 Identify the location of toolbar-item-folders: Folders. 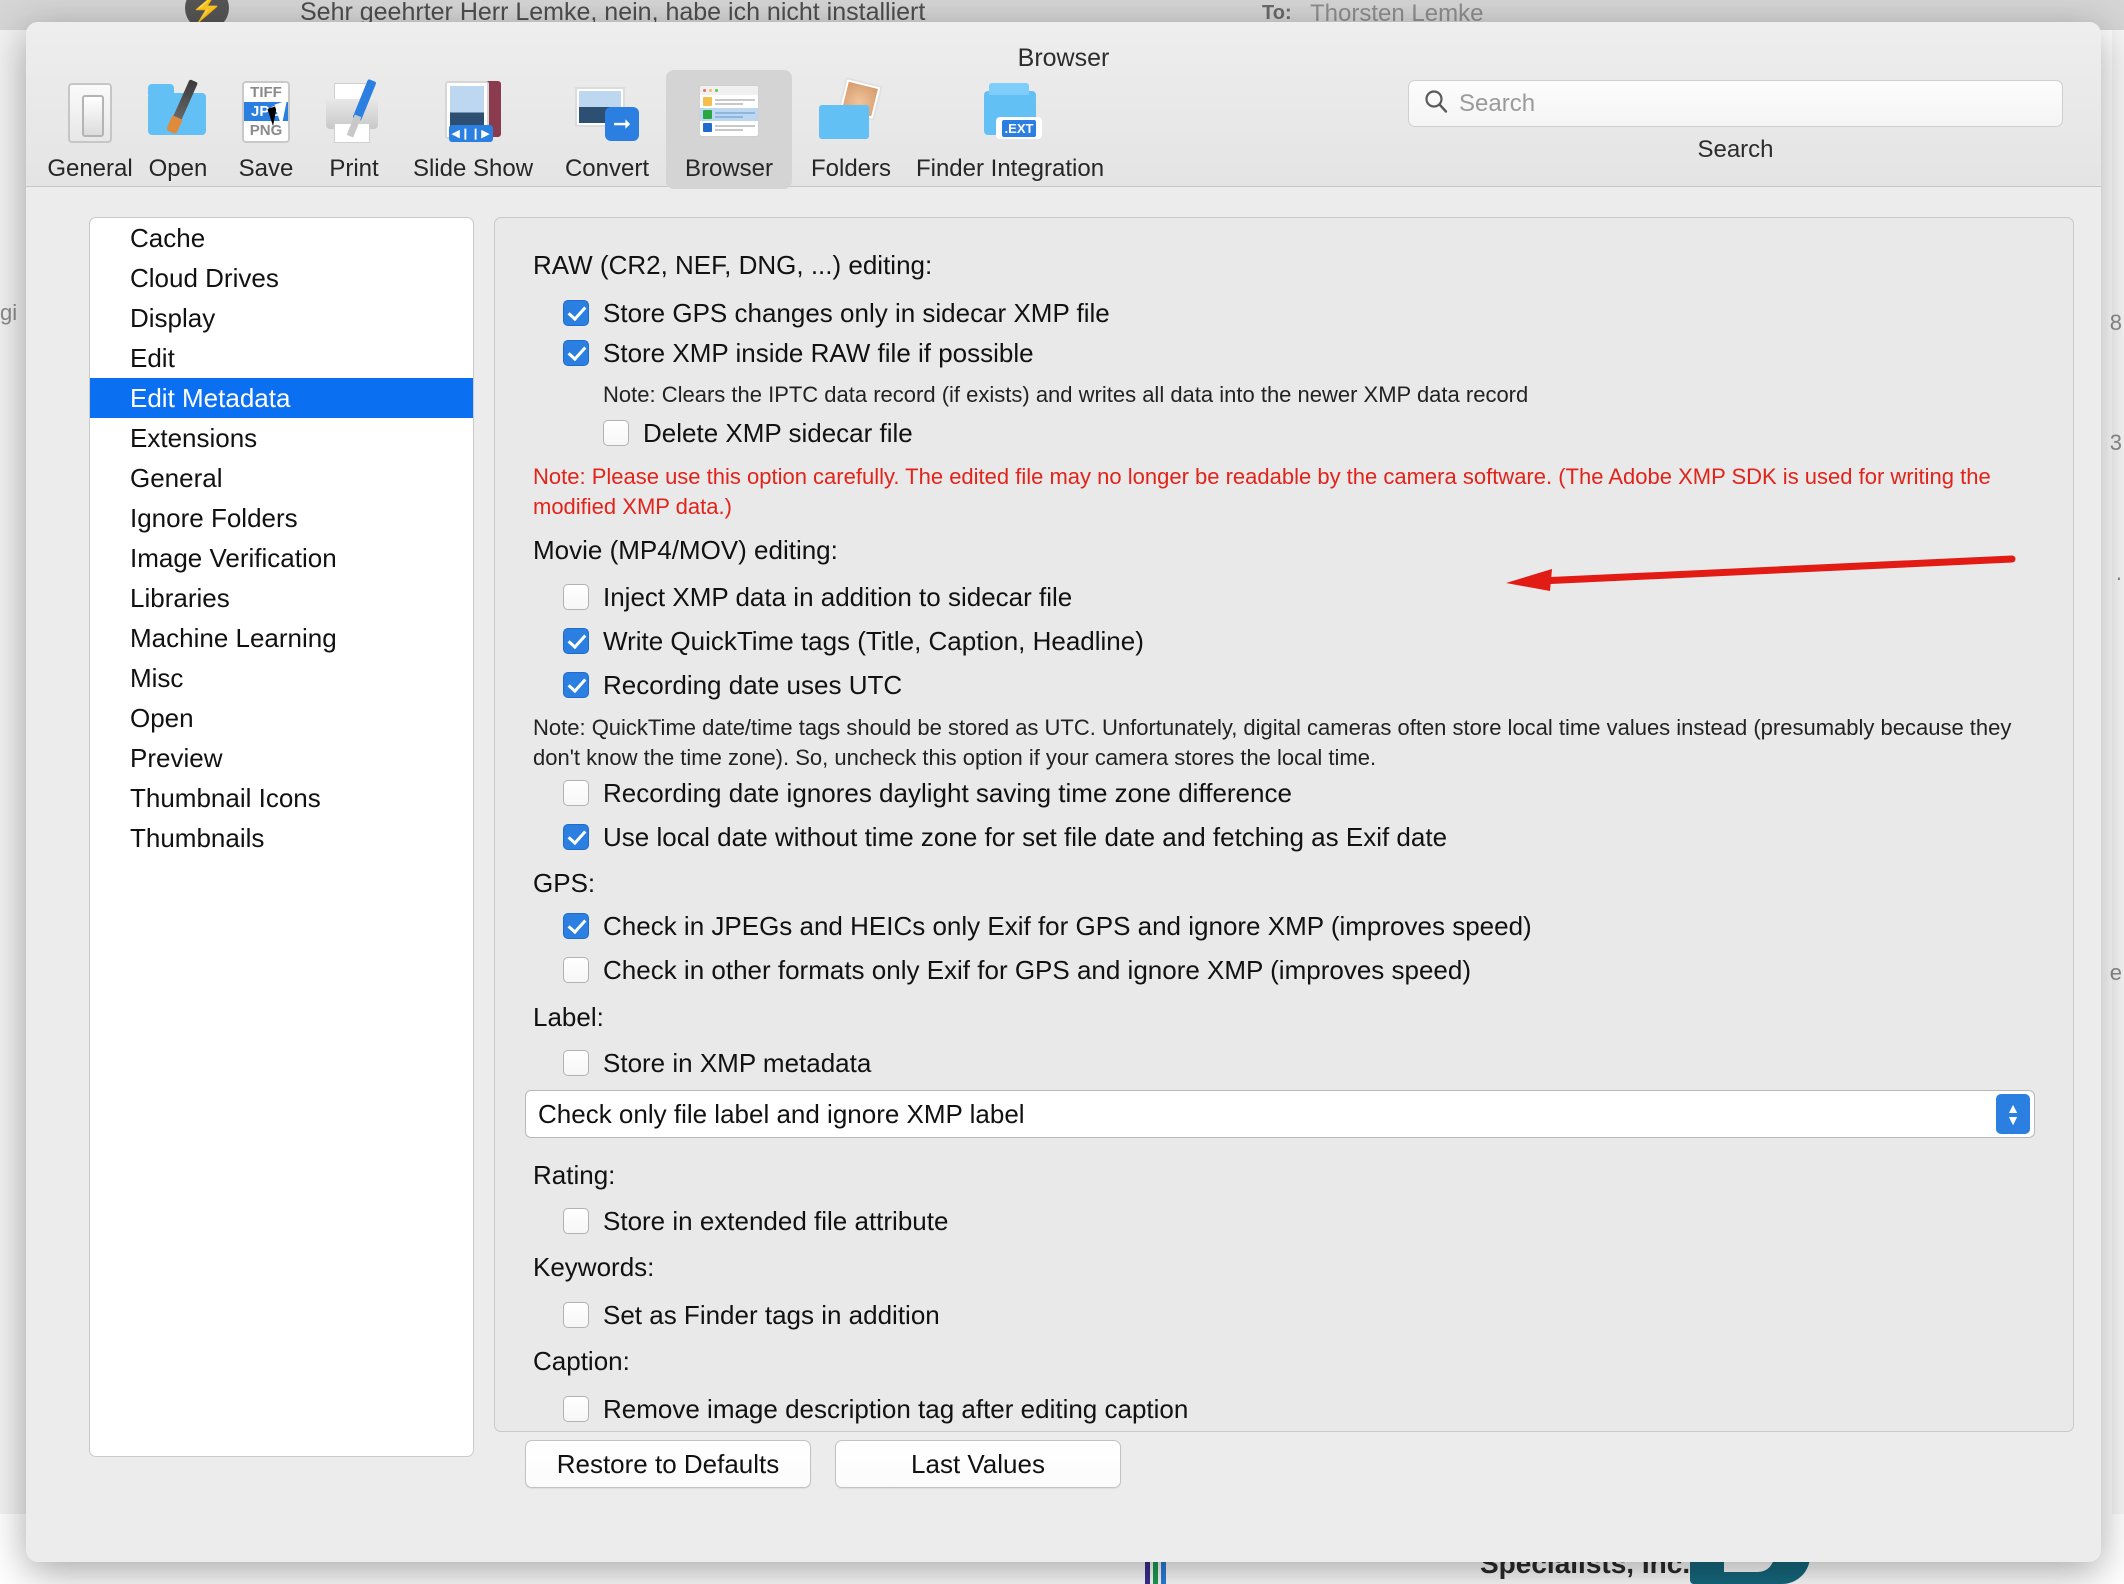
(851, 129).